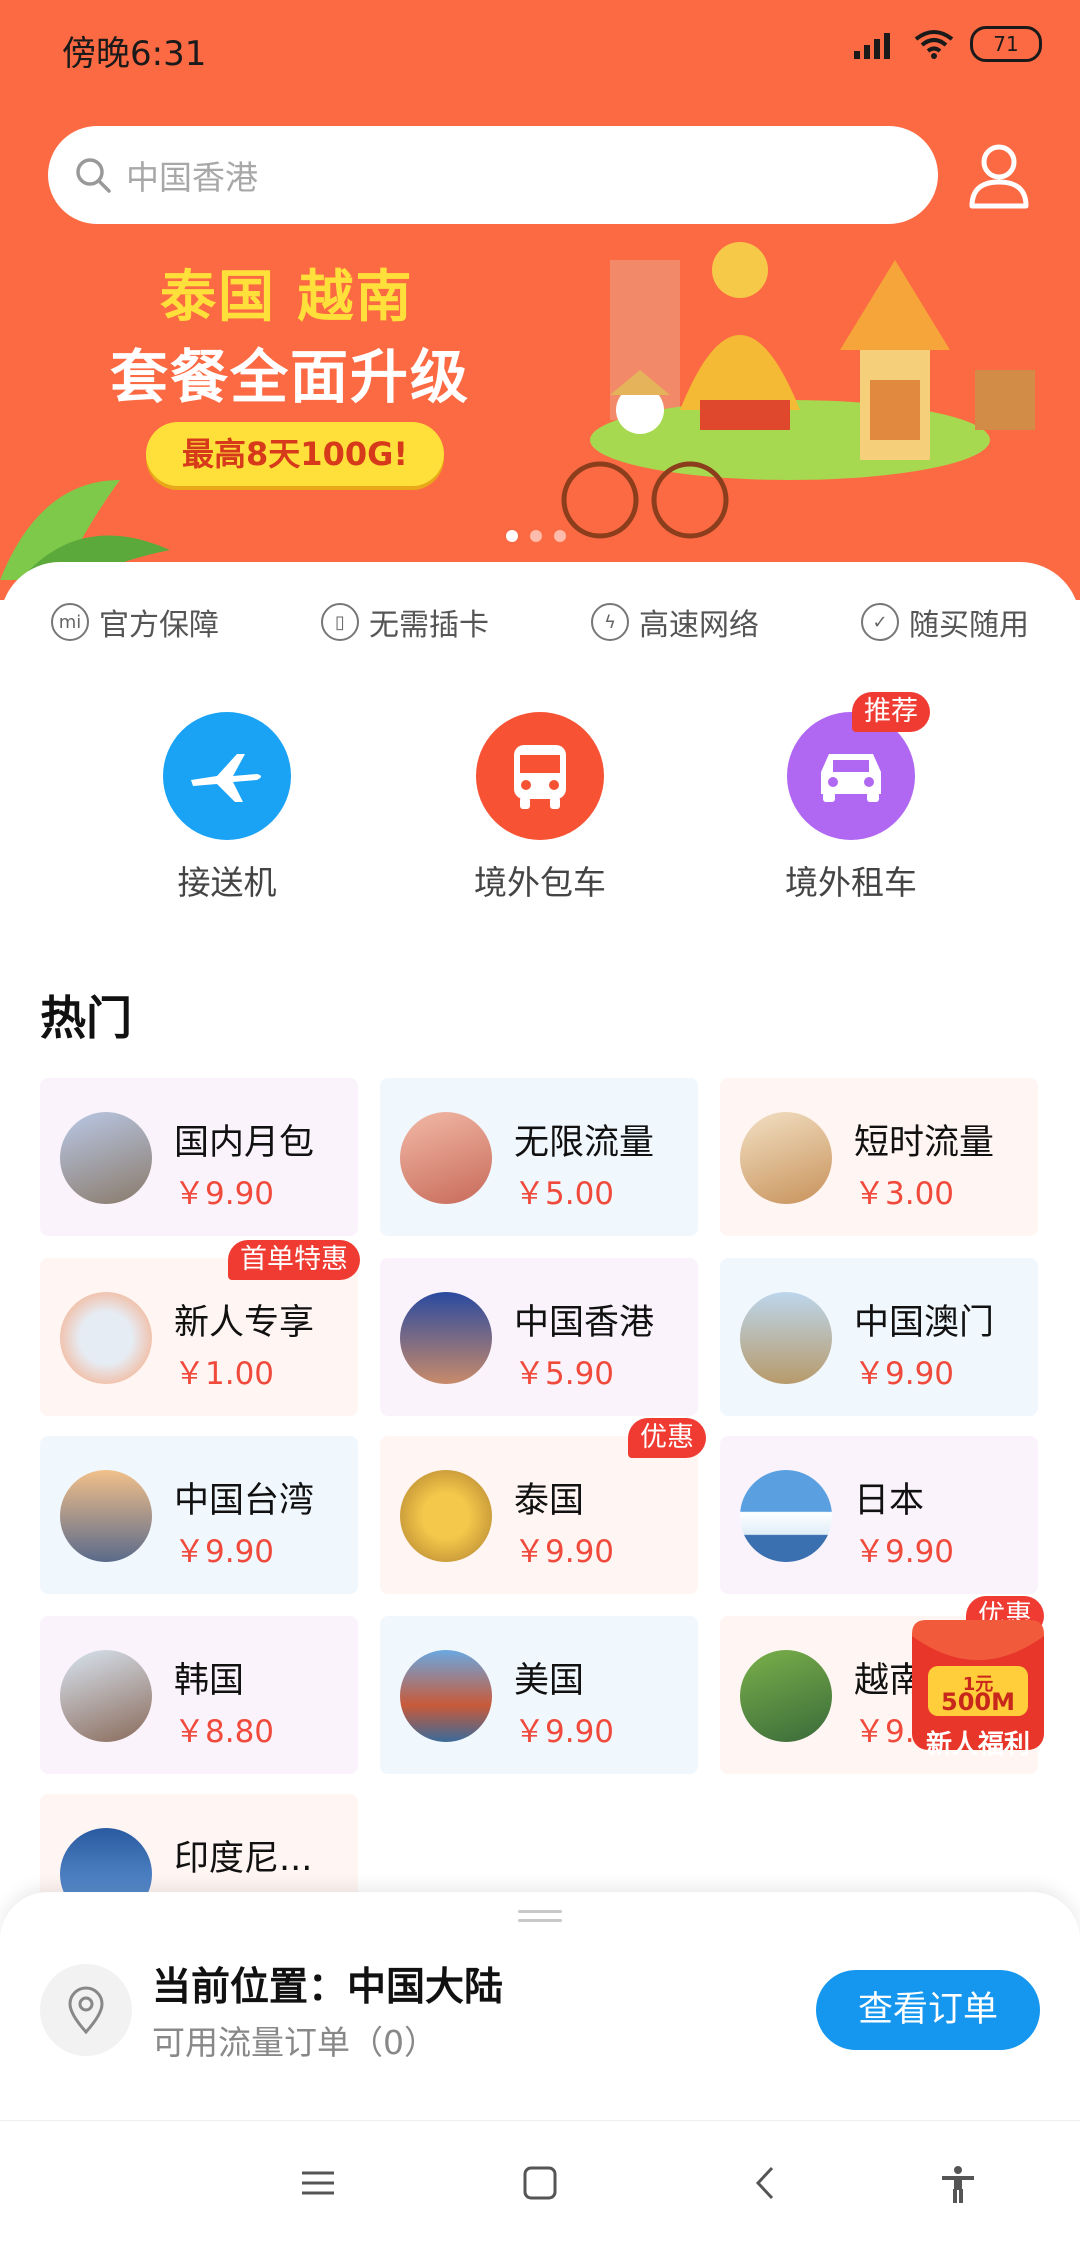 The image size is (1080, 2249). Describe the element at coordinates (106, 1696) in the screenshot. I see `korea-thumb` at that location.